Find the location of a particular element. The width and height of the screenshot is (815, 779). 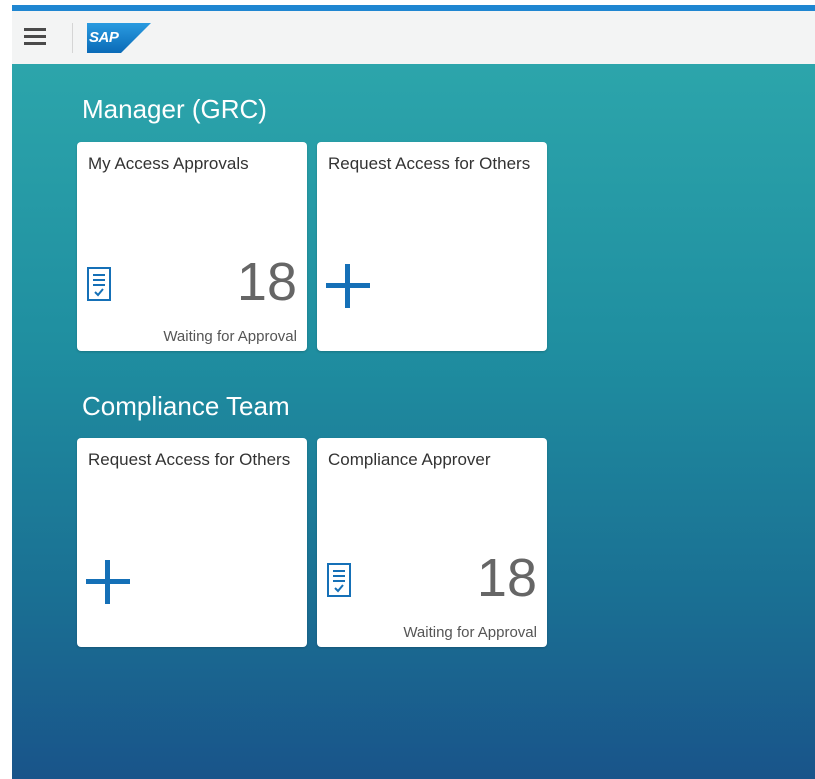

tile-request-access-others-compliance: Request Access for Others is located at coordinates (192, 542).